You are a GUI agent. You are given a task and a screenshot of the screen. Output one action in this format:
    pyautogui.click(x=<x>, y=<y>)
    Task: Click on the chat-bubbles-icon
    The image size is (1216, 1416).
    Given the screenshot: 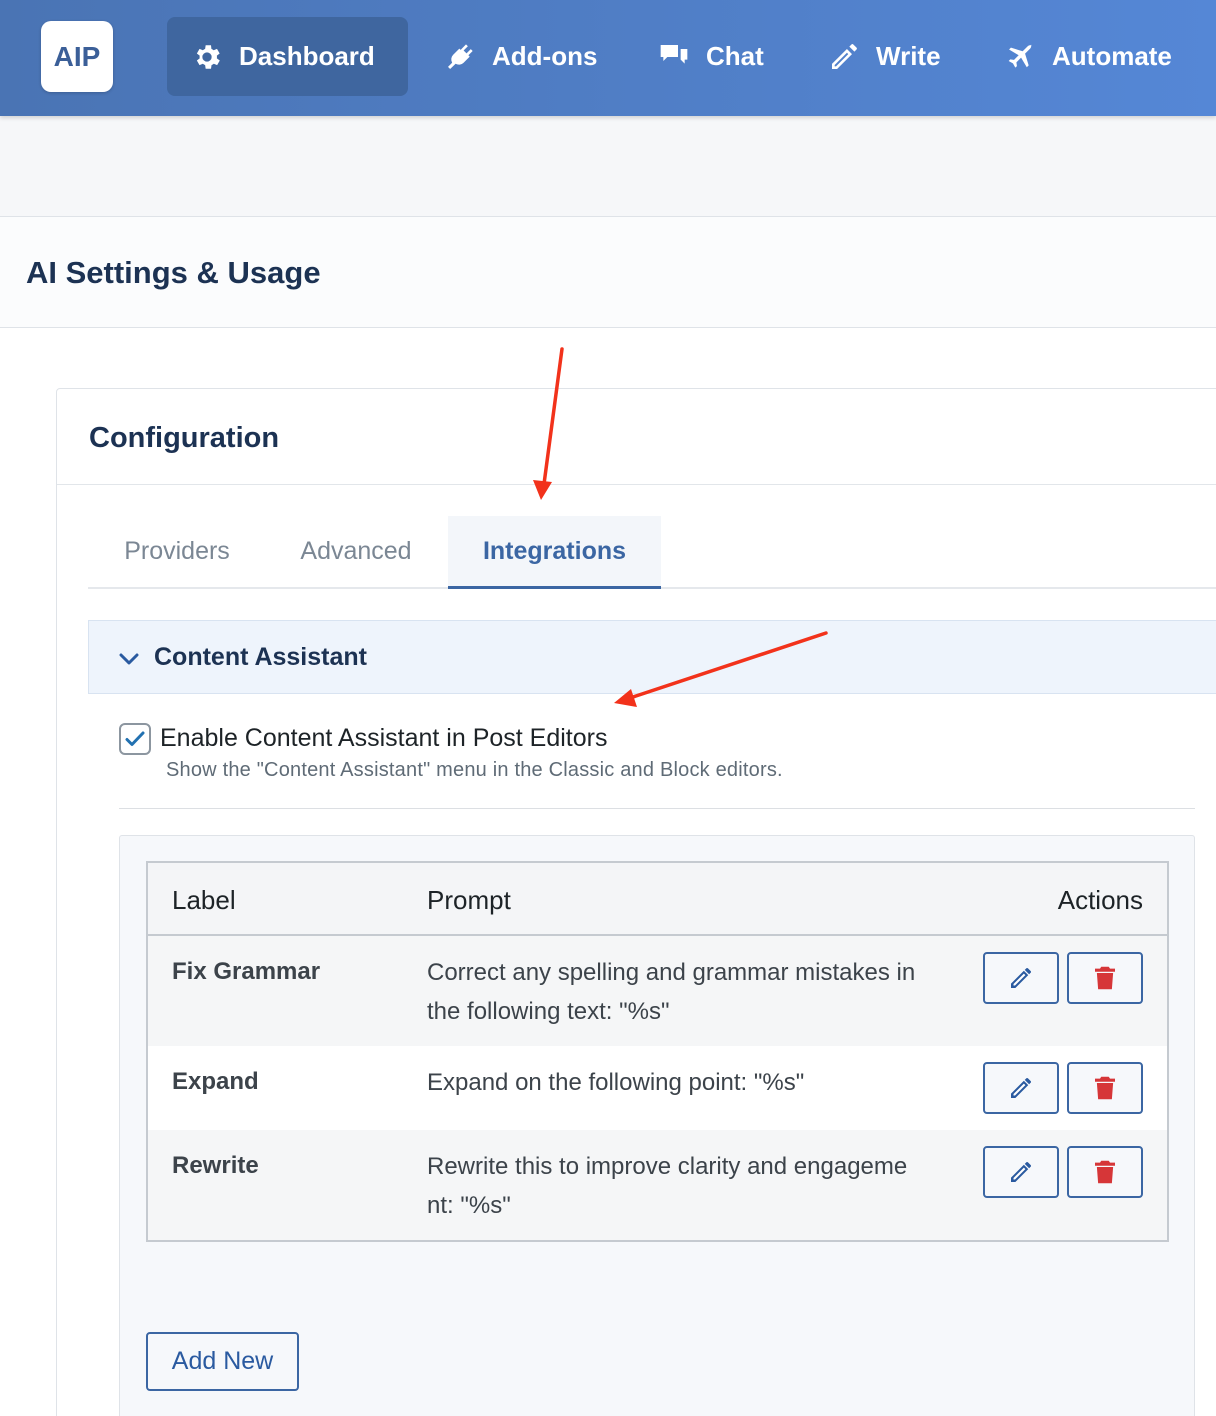 What is the action you would take?
    pyautogui.click(x=674, y=54)
    